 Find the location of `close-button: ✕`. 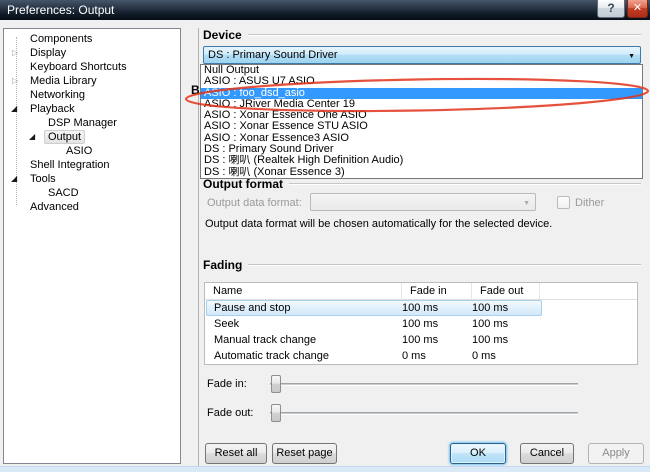

close-button: ✕ is located at coordinates (637, 9).